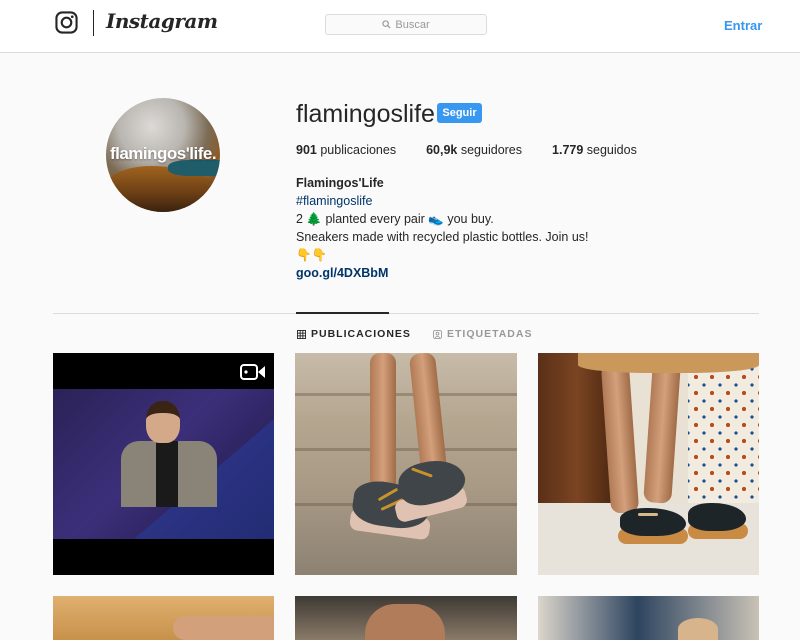  I want to click on shoelace, so click(648, 514).